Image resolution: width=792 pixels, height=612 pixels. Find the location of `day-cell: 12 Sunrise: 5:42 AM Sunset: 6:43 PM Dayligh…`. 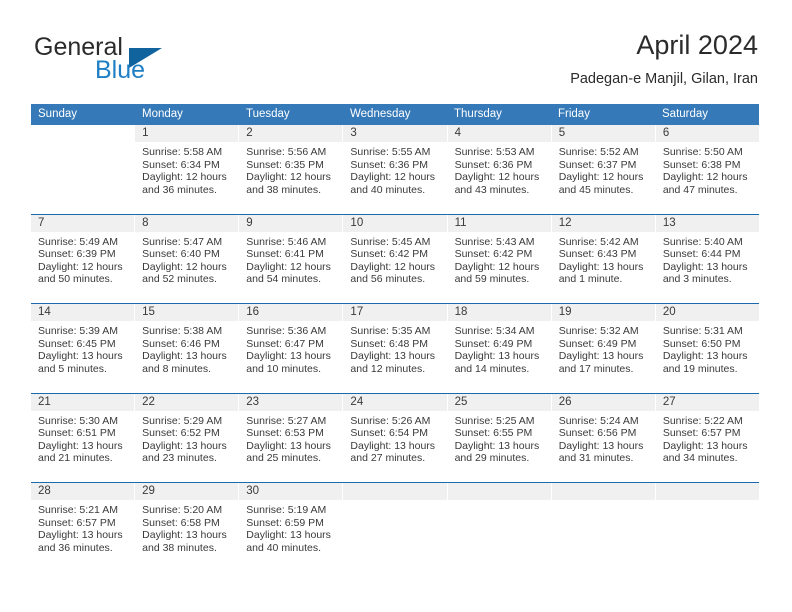

day-cell: 12 Sunrise: 5:42 AM Sunset: 6:43 PM Dayligh… is located at coordinates (602, 258).